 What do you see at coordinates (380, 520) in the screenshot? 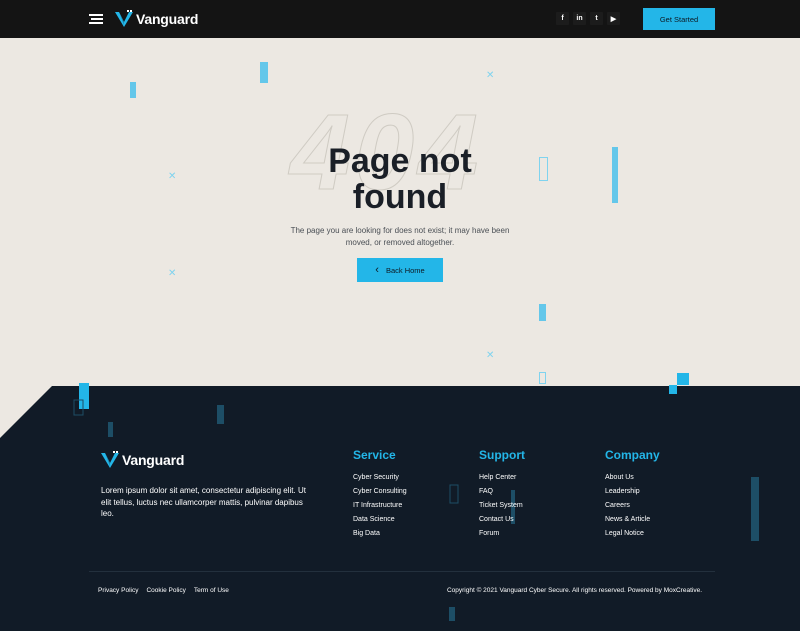
I see `footer-link: Data Science` at bounding box center [380, 520].